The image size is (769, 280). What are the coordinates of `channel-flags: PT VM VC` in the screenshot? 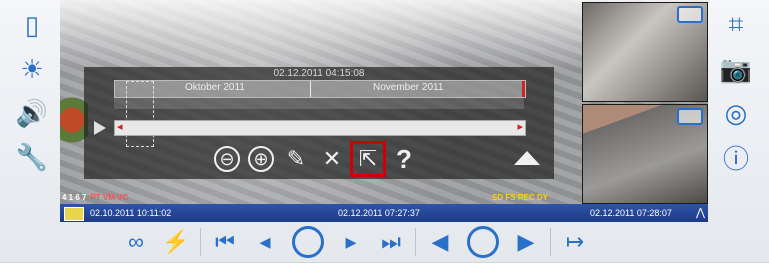 It's located at (109, 197).